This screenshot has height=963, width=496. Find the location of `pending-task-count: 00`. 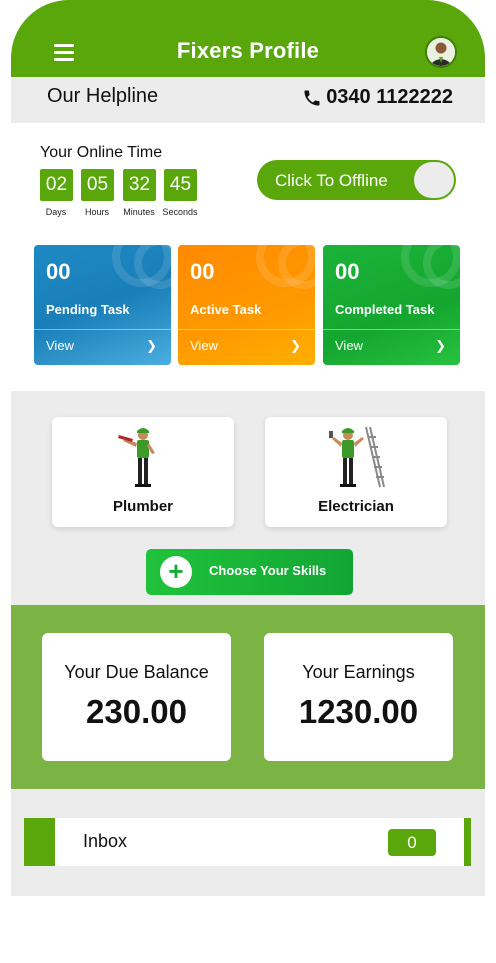

pending-task-count: 00 is located at coordinates (58, 271).